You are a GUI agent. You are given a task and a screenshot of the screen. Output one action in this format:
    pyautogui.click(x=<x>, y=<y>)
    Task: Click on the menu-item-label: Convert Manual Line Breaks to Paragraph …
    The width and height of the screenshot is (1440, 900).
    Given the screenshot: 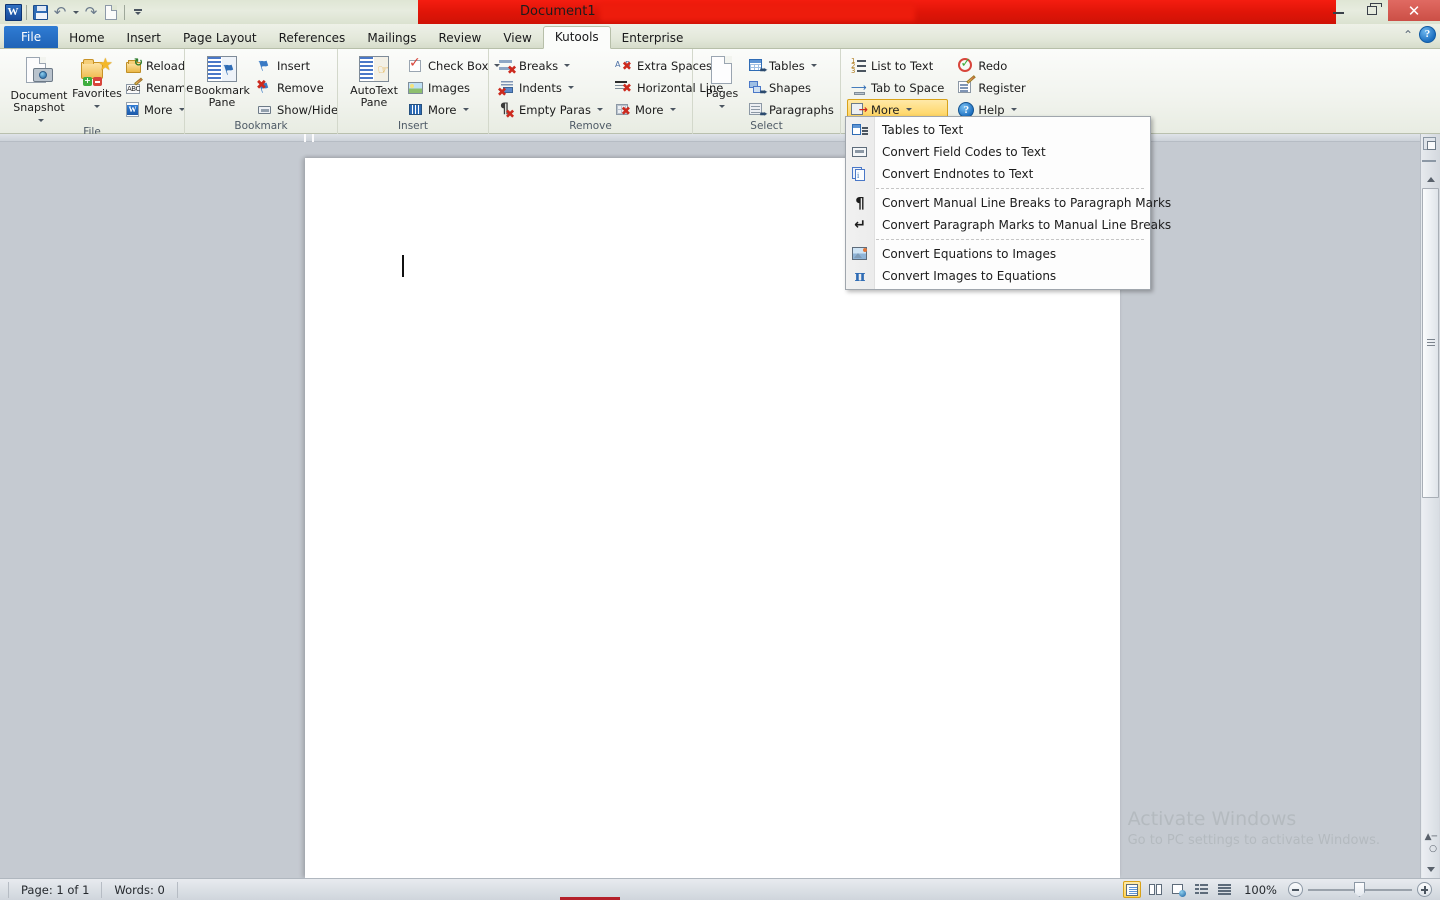 What is the action you would take?
    pyautogui.click(x=1027, y=203)
    